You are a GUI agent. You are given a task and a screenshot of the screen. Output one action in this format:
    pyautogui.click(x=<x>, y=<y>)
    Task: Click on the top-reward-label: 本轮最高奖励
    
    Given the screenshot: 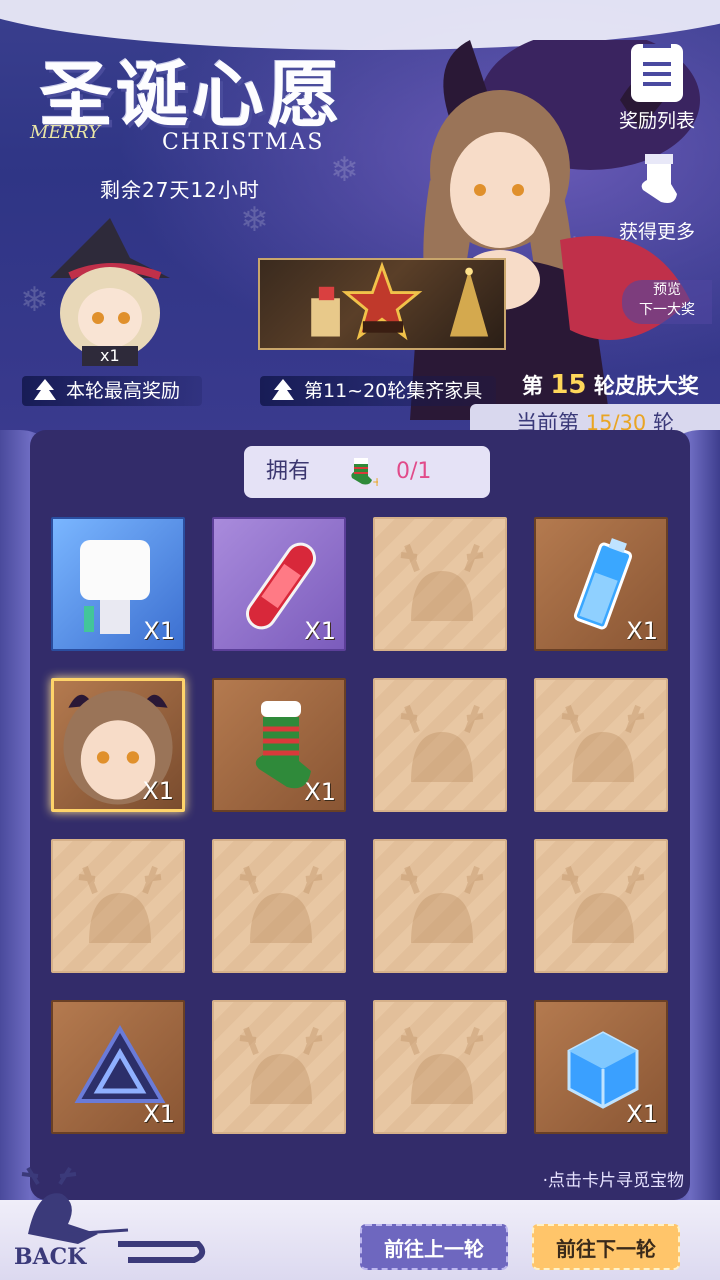 What is the action you would take?
    pyautogui.click(x=112, y=391)
    